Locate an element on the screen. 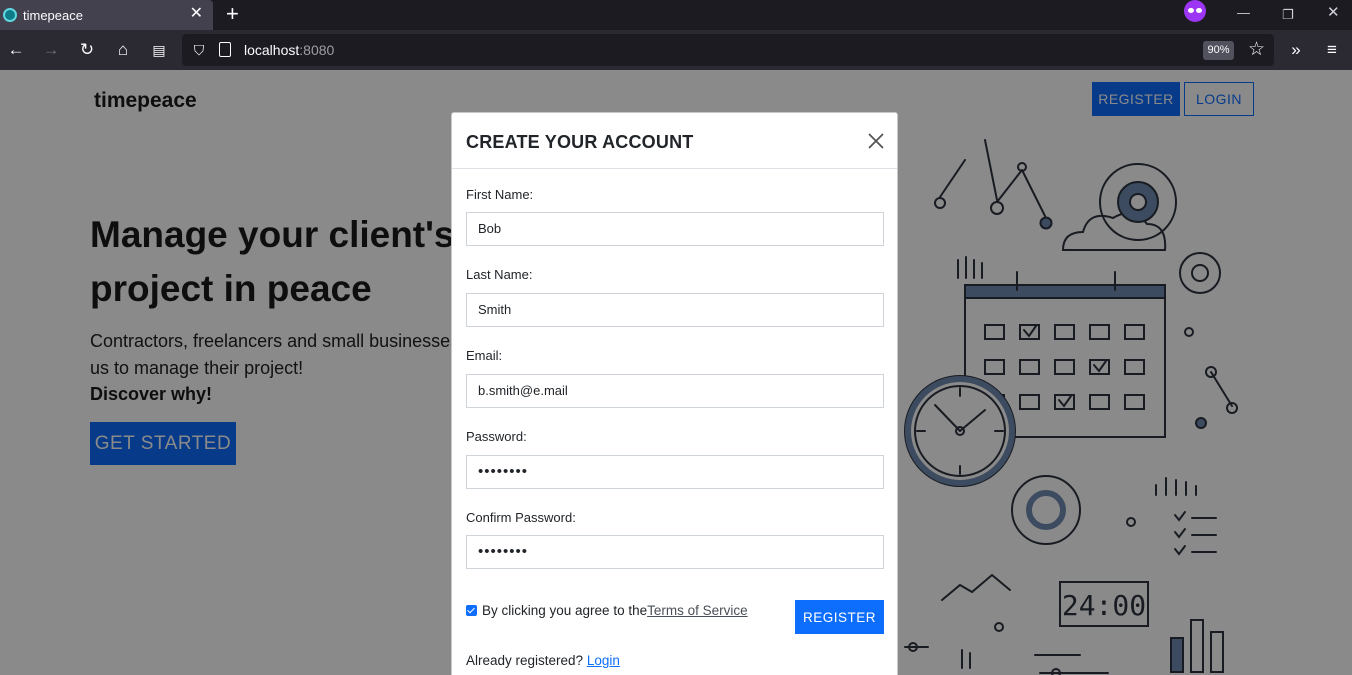 The height and width of the screenshot is (675, 1352). terms-checkbox is located at coordinates (471, 610).